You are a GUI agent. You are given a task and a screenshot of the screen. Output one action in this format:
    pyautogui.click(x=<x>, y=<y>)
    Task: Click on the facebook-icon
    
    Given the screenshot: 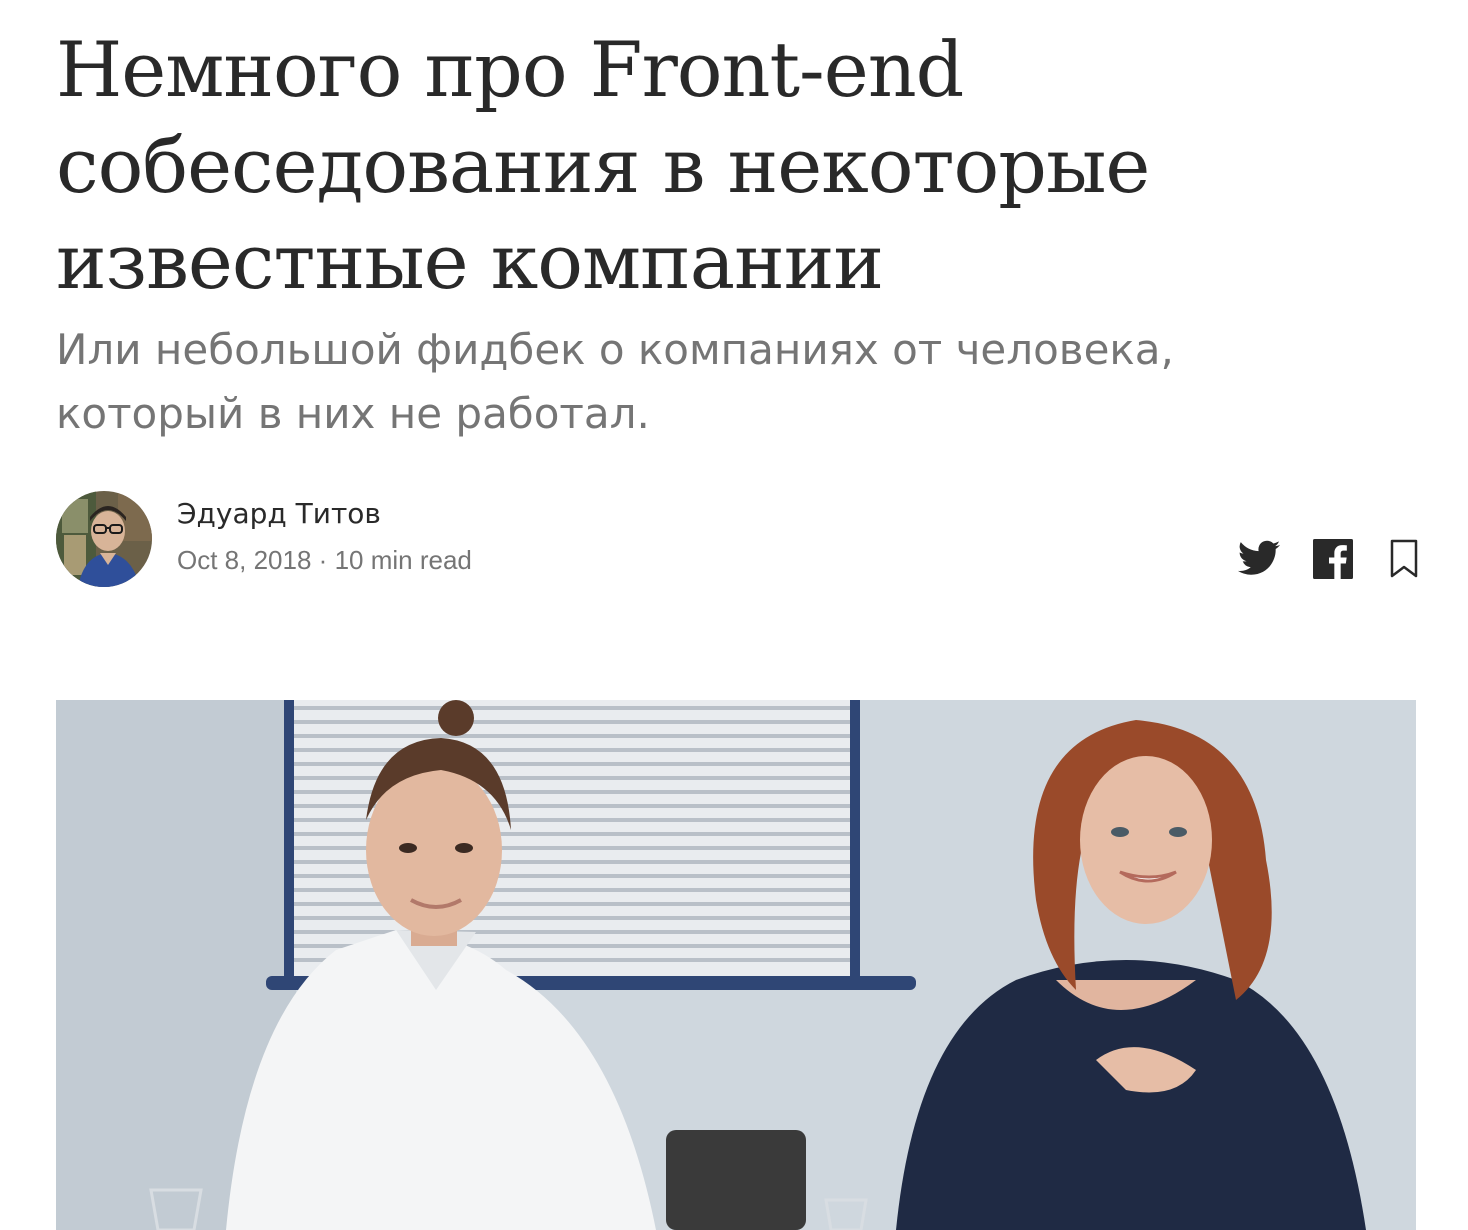 What is the action you would take?
    pyautogui.click(x=1333, y=559)
    